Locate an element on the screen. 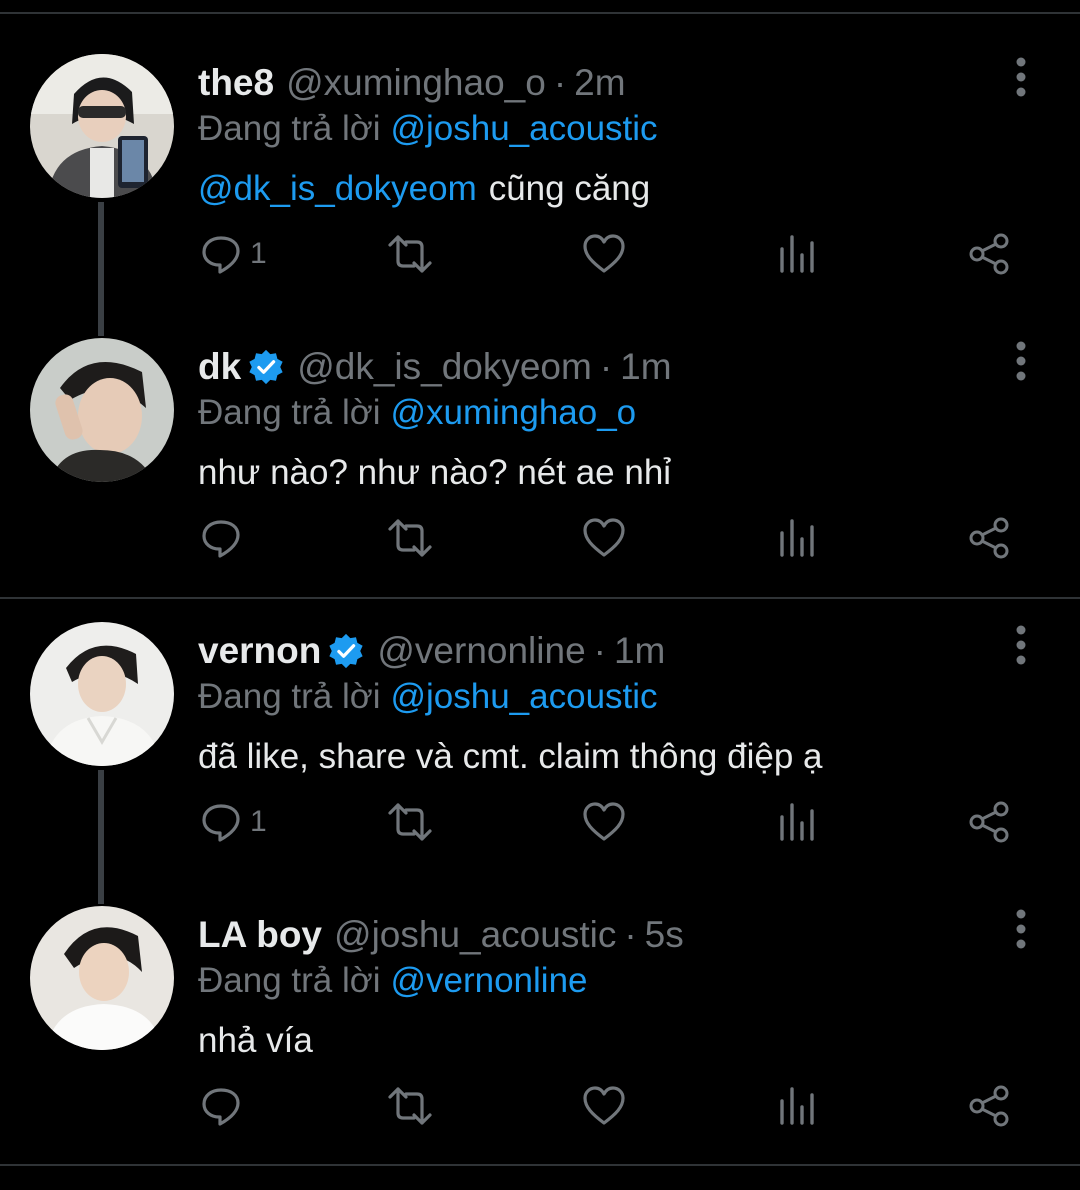  tweet-text: @dk_is_dokyeom cũng căng is located at coordinates (424, 189).